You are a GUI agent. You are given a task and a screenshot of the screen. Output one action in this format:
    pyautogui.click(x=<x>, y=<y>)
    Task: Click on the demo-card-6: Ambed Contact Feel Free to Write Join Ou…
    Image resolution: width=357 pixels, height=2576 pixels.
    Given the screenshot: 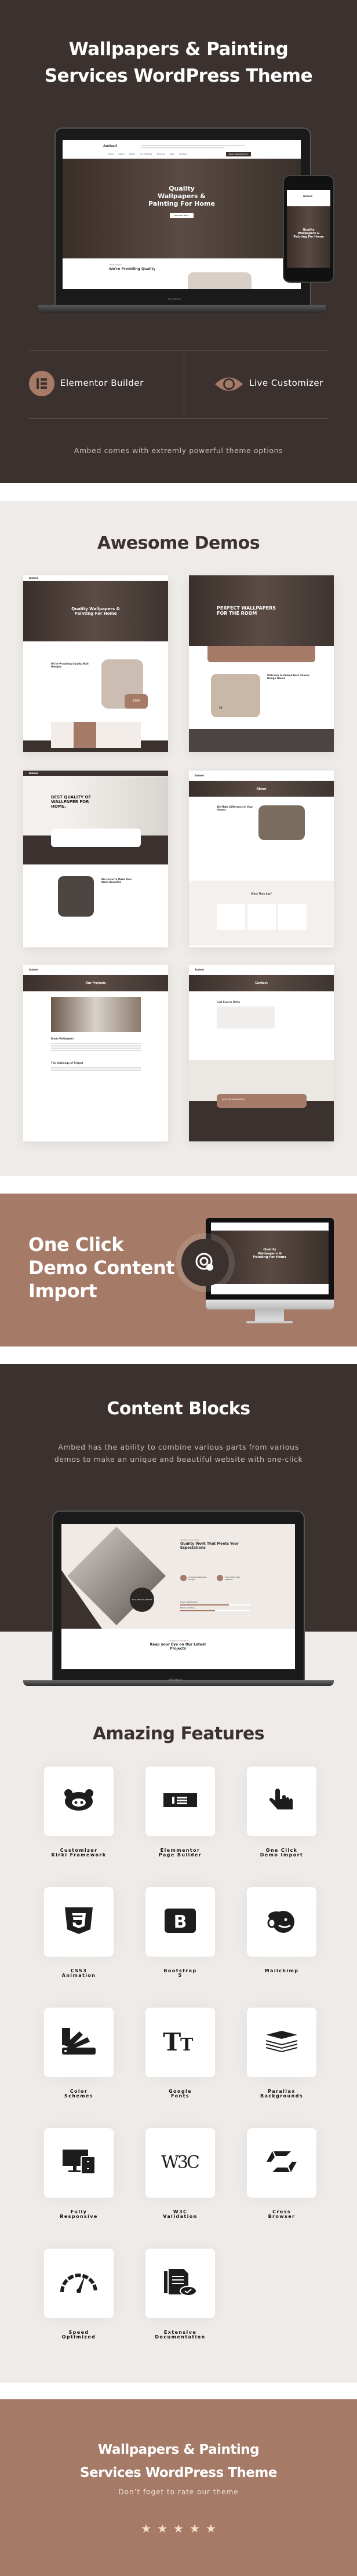 What is the action you would take?
    pyautogui.click(x=262, y=1053)
    